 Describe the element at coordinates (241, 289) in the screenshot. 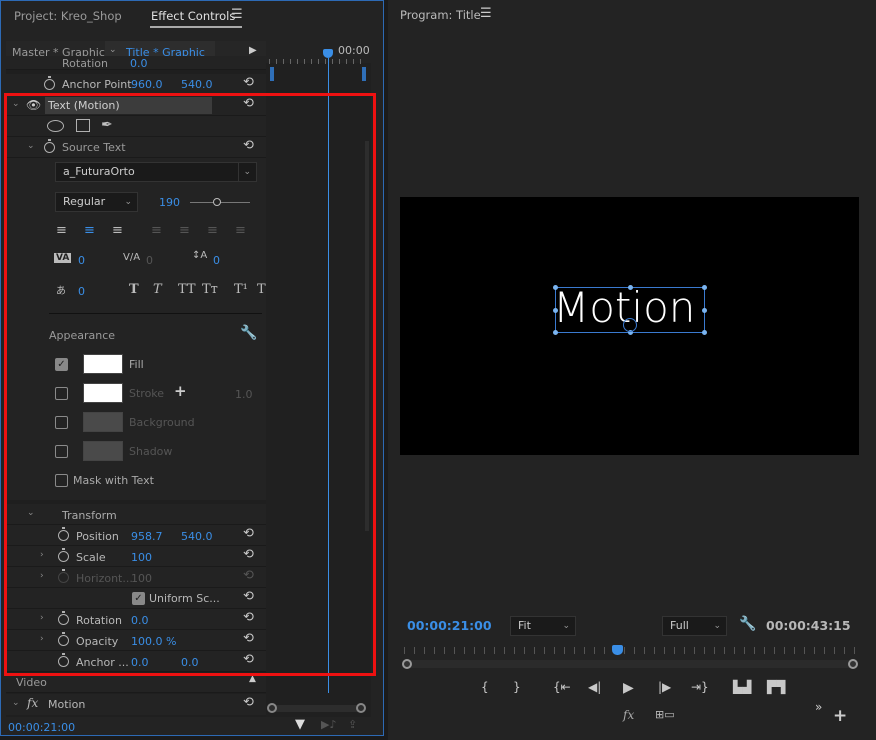

I see `superscript-button: T¹` at that location.